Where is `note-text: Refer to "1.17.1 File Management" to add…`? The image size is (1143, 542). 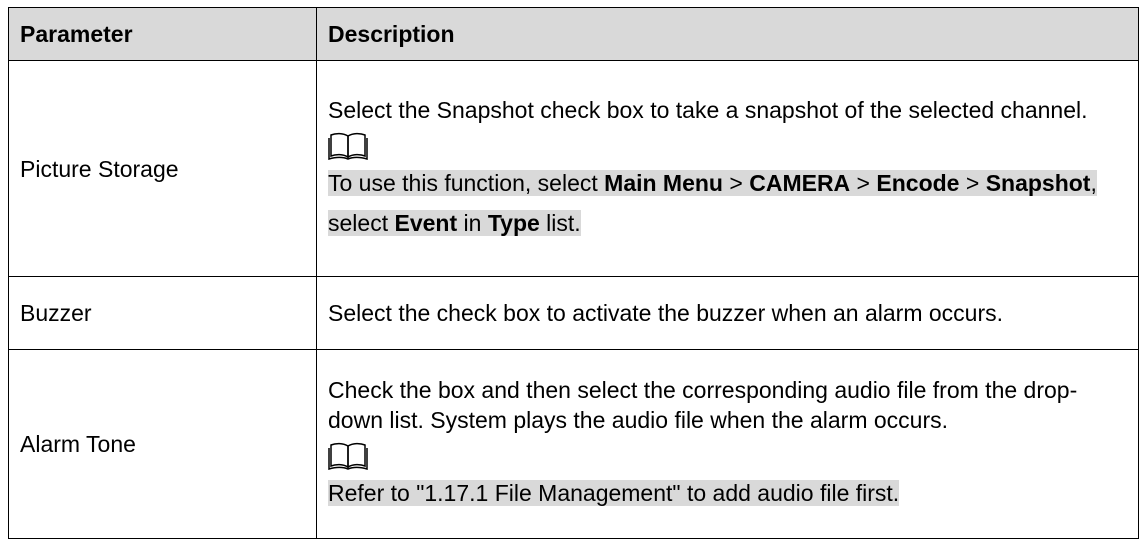
note-text: Refer to "1.17.1 File Management" to add… is located at coordinates (614, 493).